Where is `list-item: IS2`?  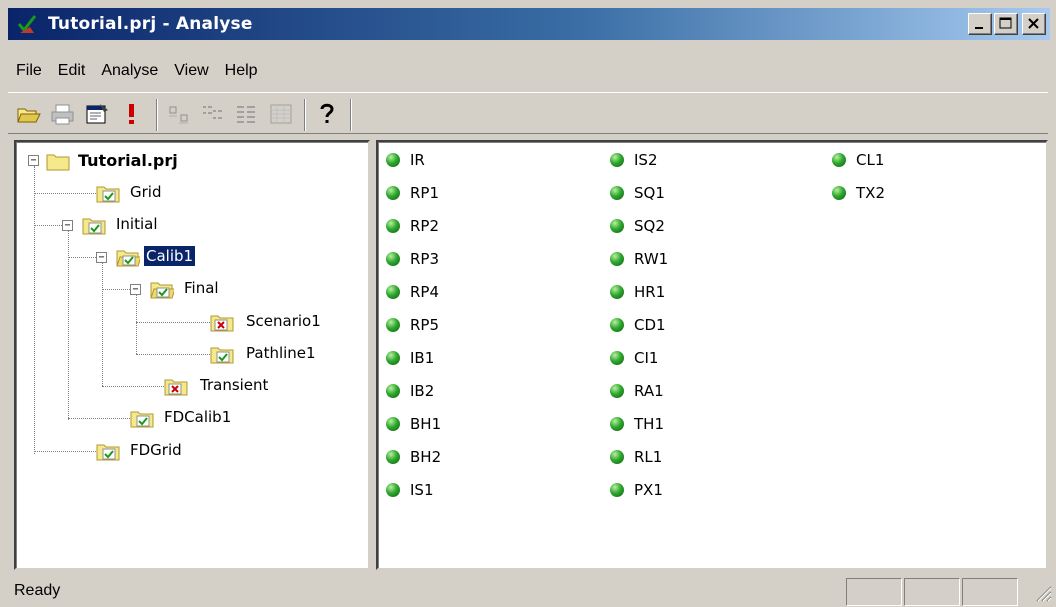
list-item: IS2 is located at coordinates (634, 160).